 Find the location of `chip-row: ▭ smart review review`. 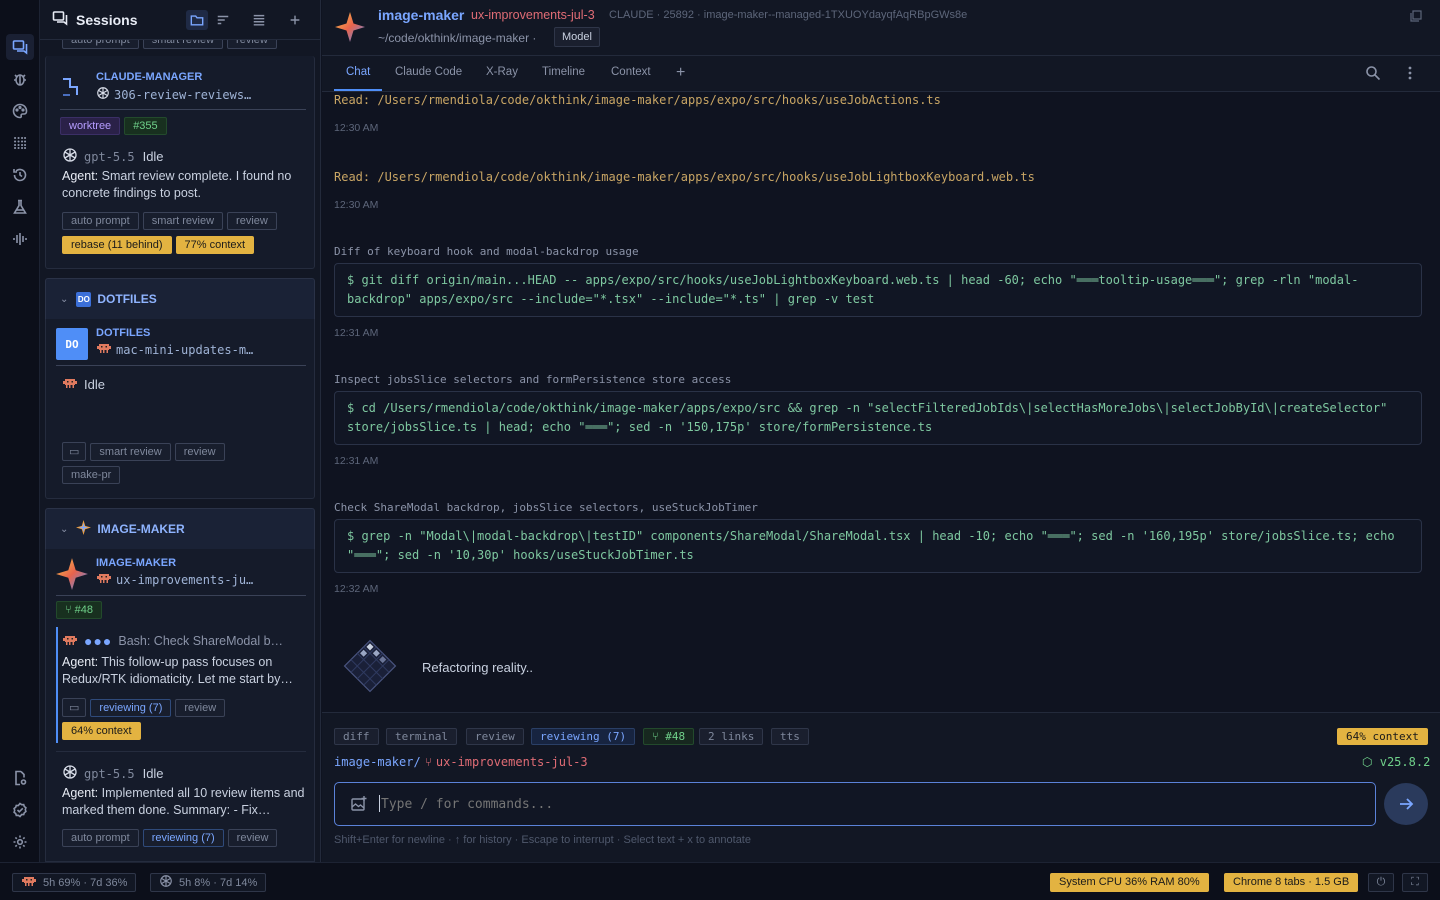

chip-row: ▭ smart review review is located at coordinates (145, 451).